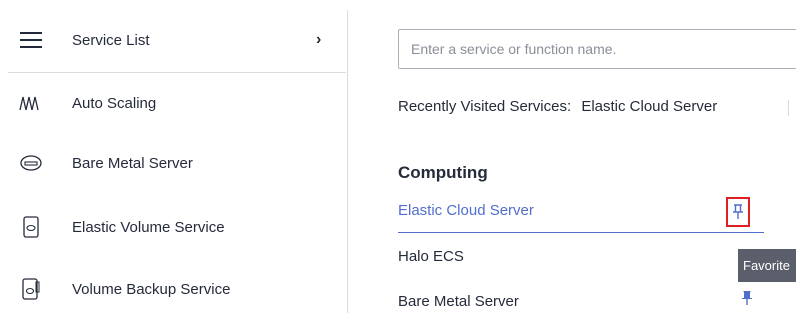 Image resolution: width=796 pixels, height=314 pixels. Describe the element at coordinates (466, 210) in the screenshot. I see `service-link-elastic-cloud-server: Elastic Cloud Server` at that location.